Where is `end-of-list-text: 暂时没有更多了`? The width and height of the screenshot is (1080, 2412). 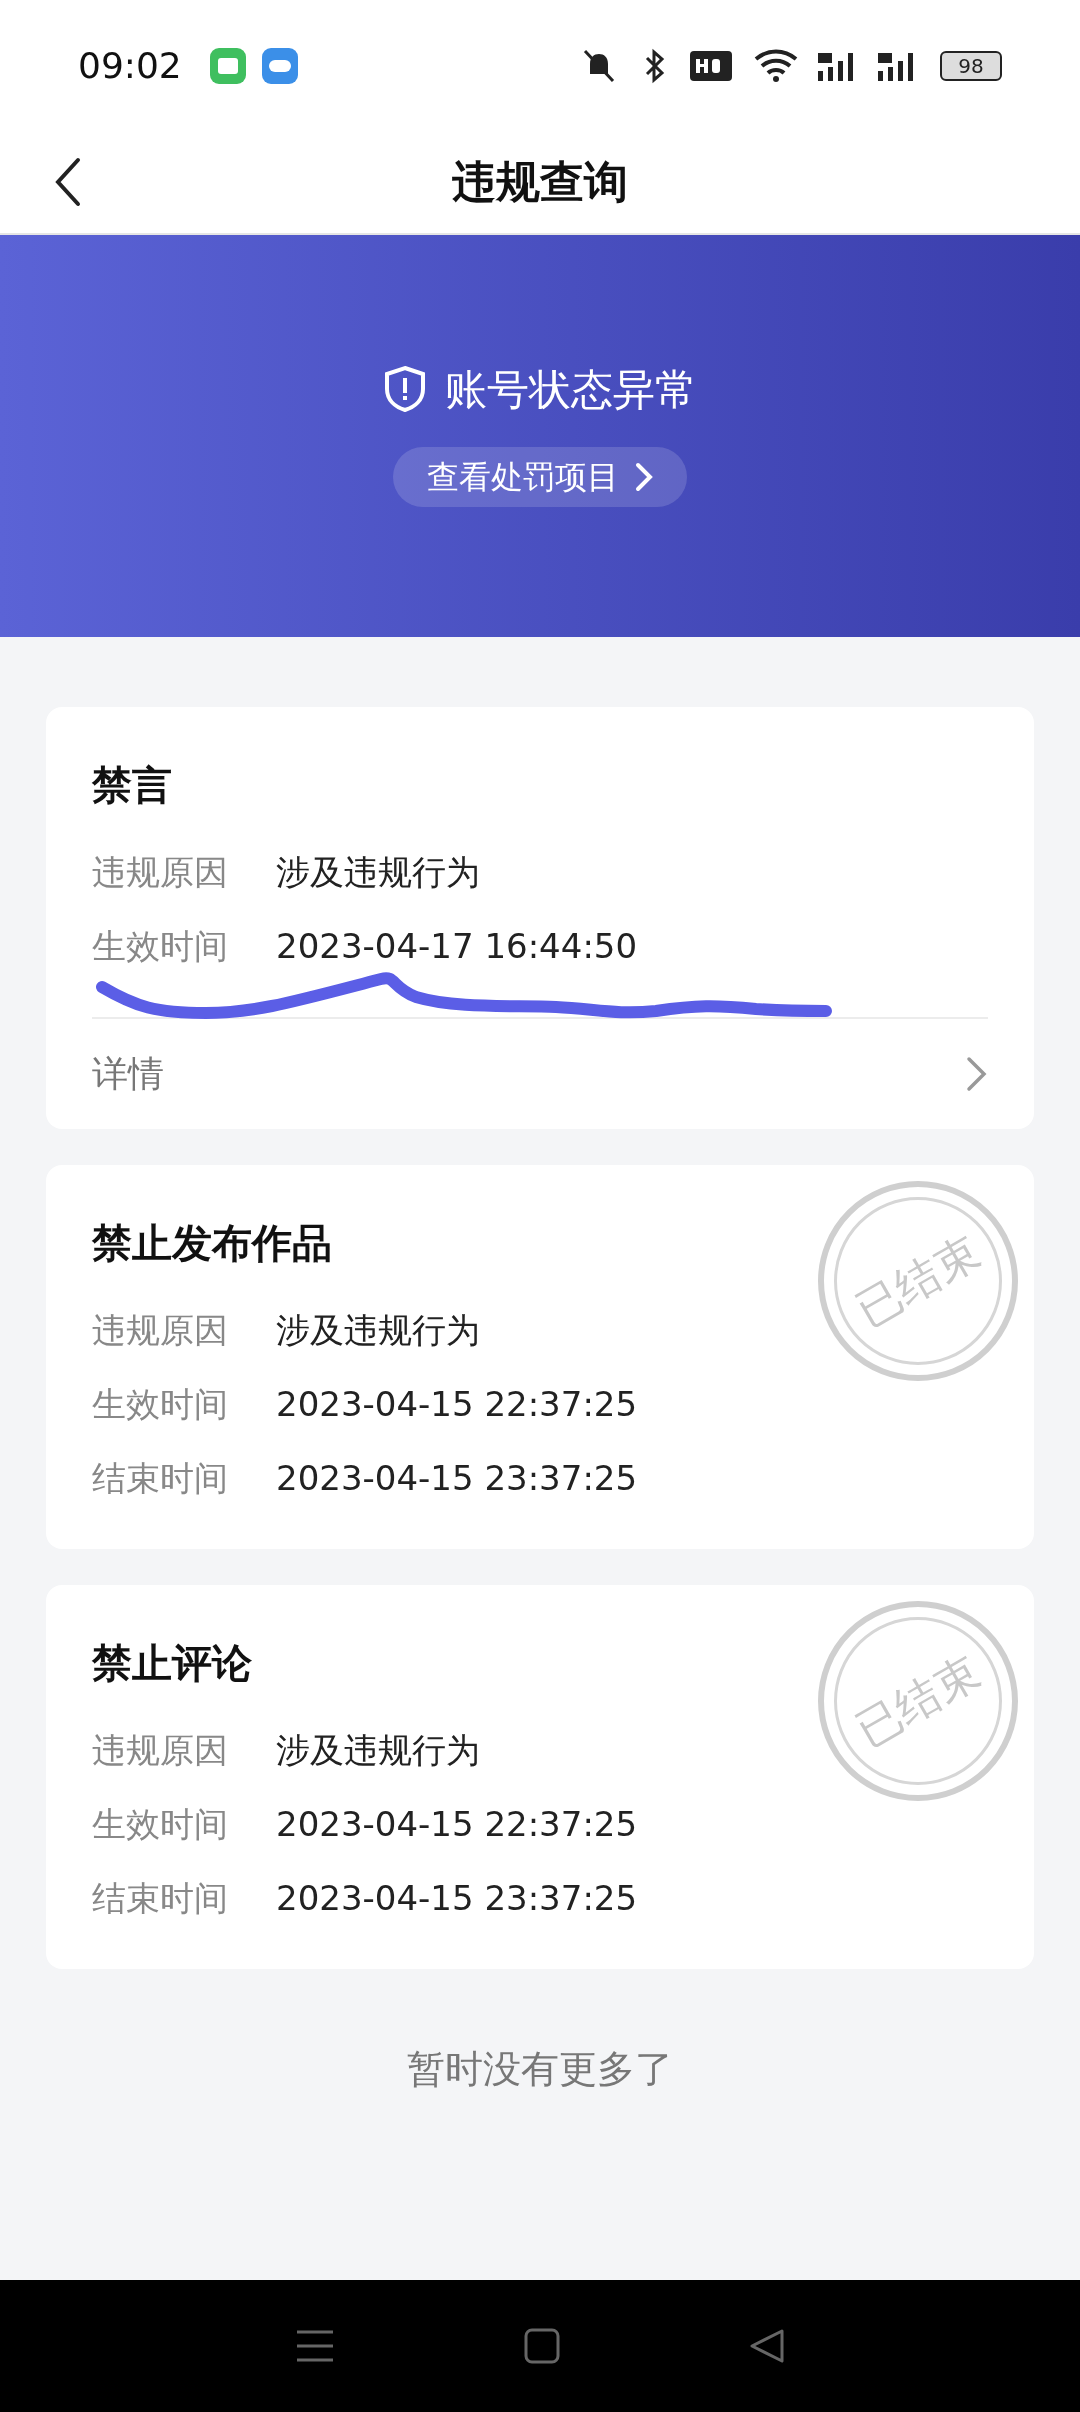 end-of-list-text: 暂时没有更多了 is located at coordinates (540, 2069).